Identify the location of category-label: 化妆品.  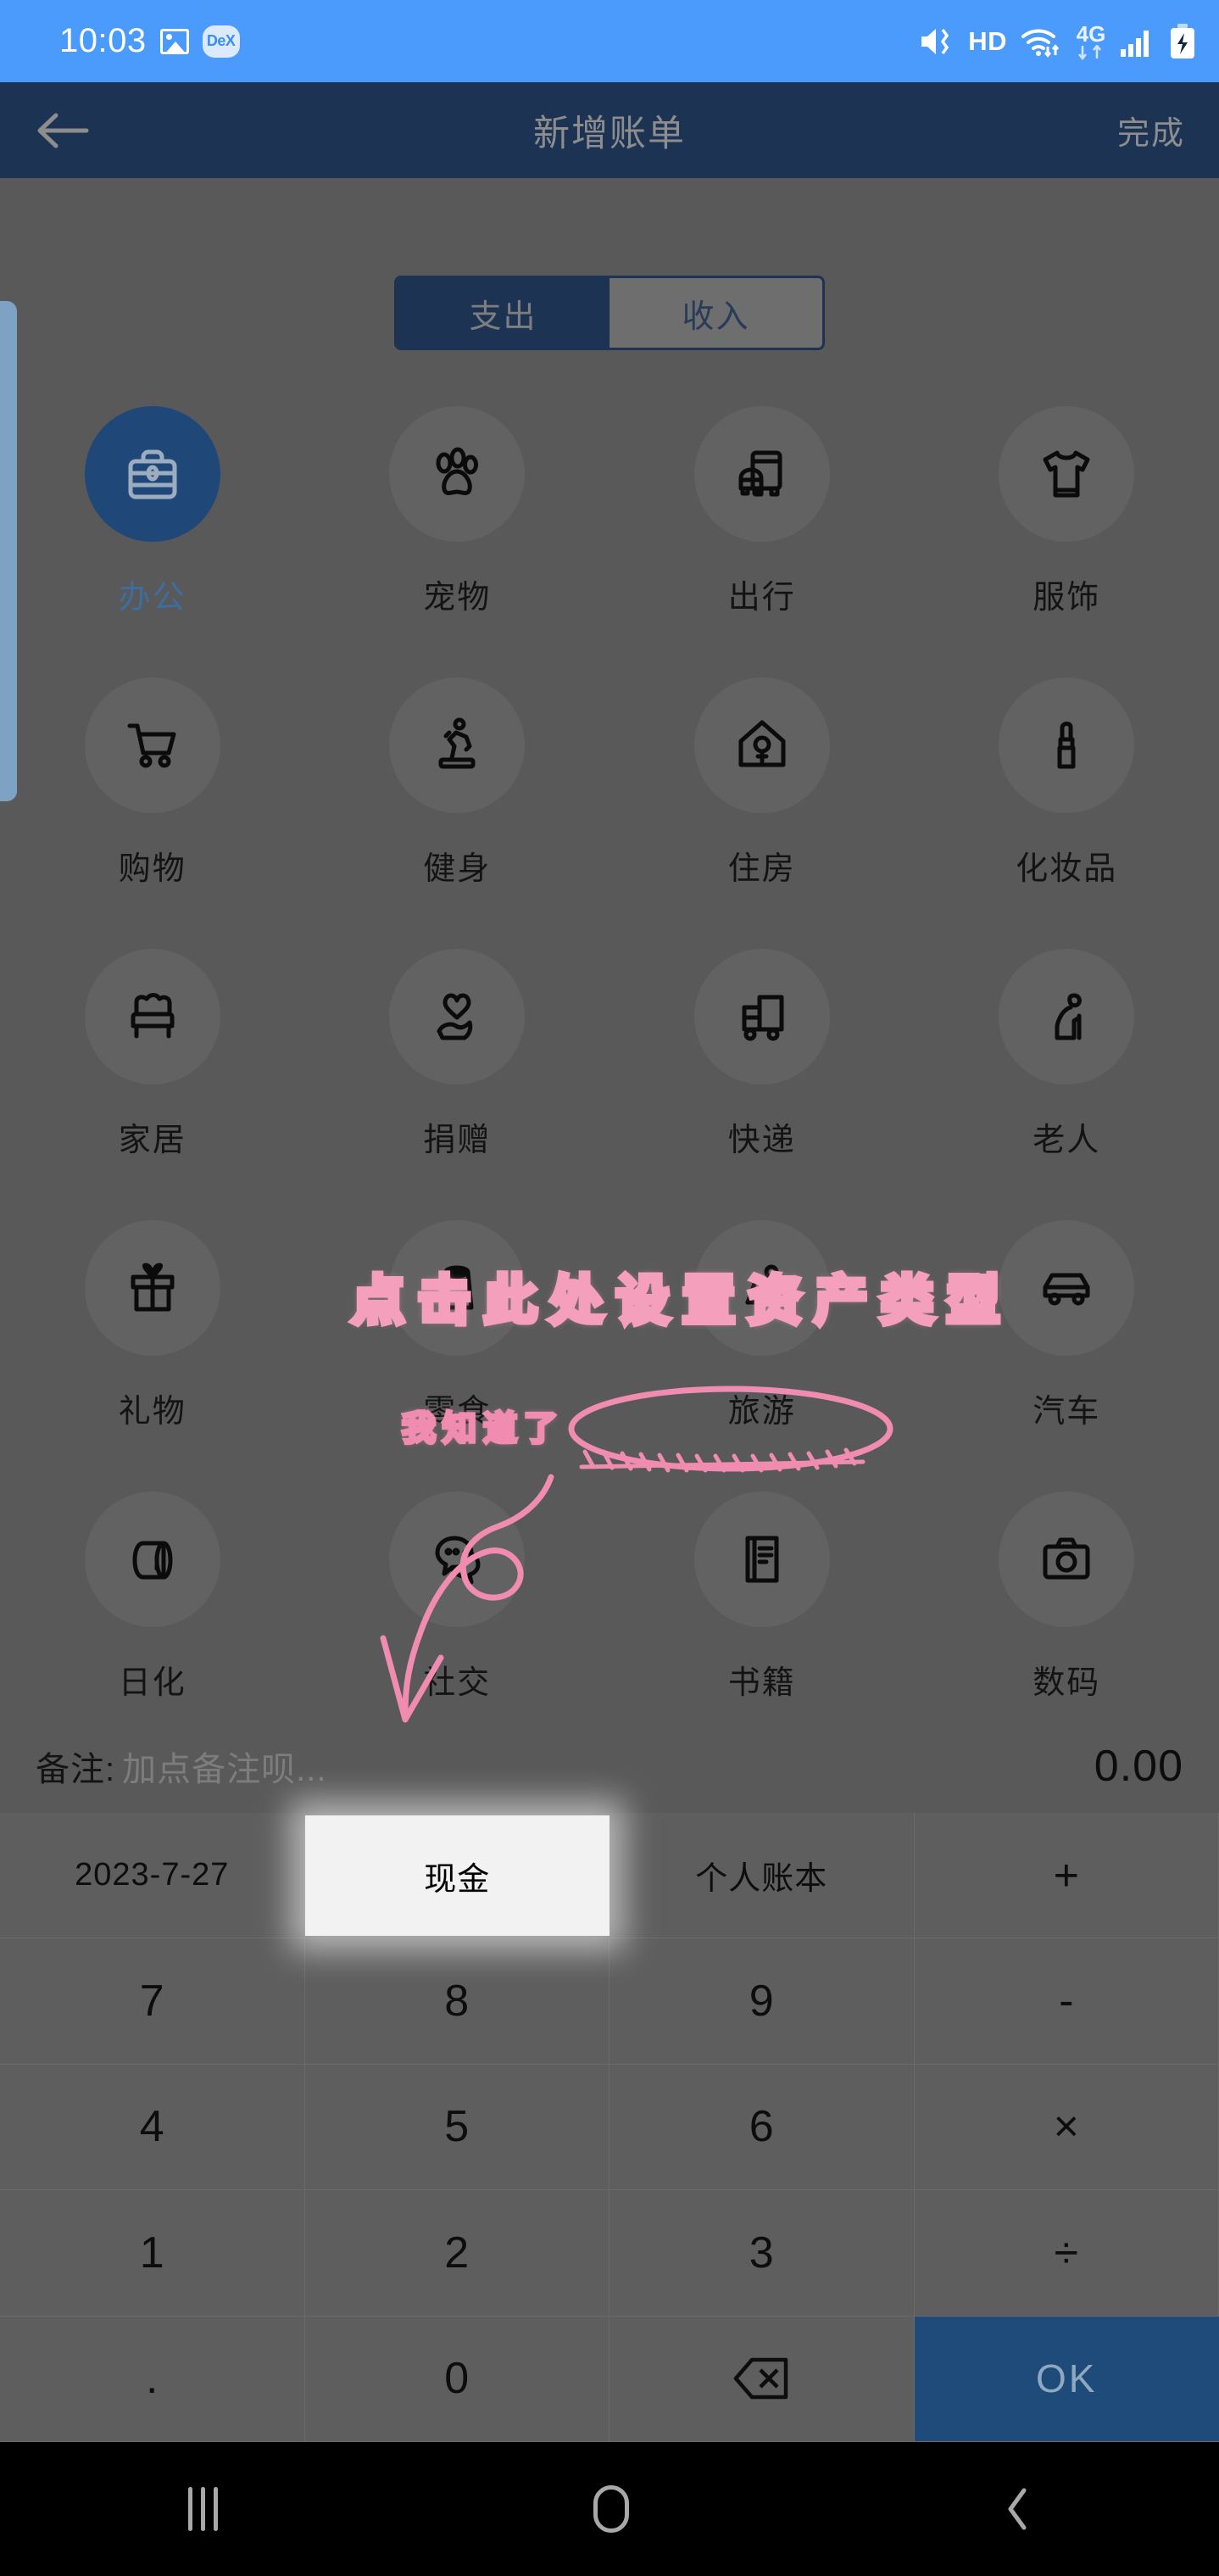
(1067, 869).